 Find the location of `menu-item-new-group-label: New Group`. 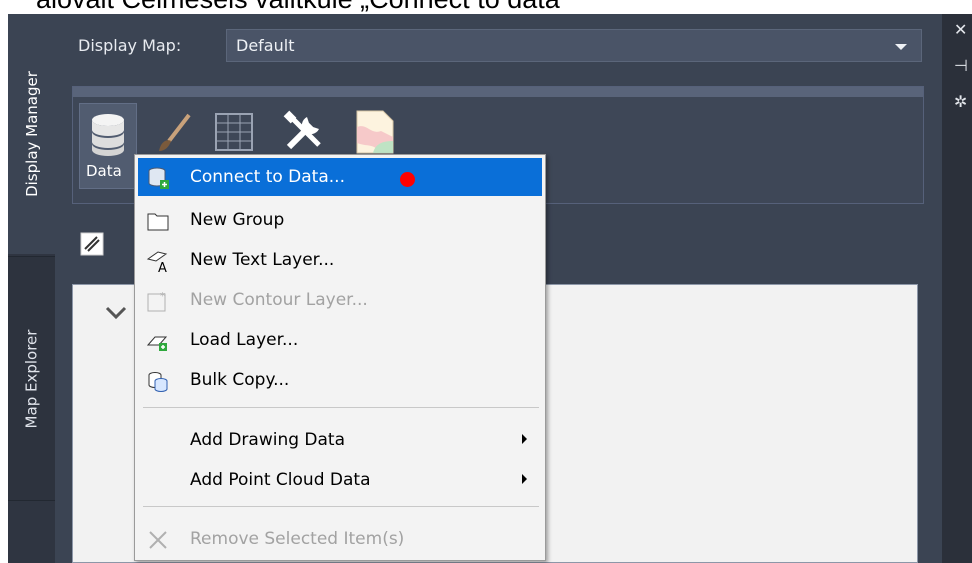

menu-item-new-group-label: New Group is located at coordinates (237, 220).